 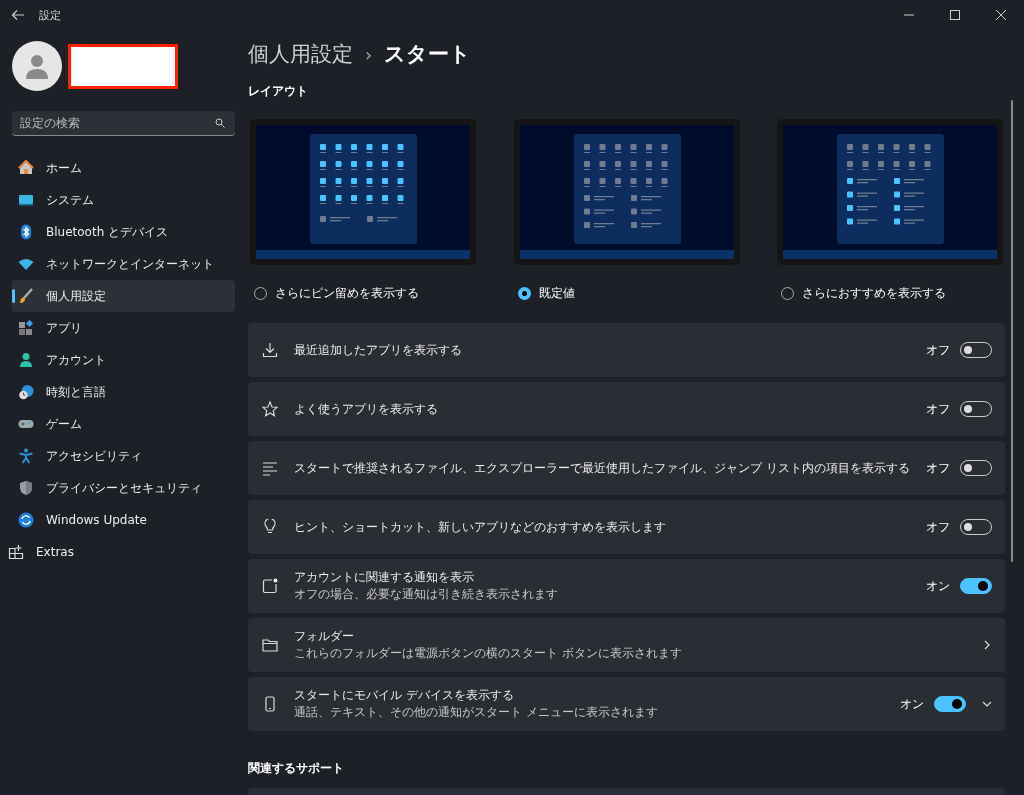 I want to click on nav-item: ホーム, so click(x=123, y=168).